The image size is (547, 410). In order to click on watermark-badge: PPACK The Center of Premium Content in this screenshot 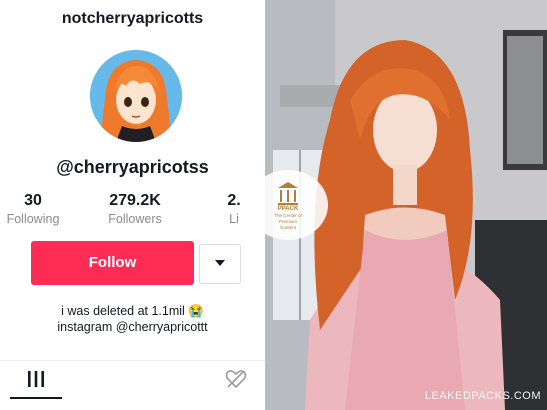, I will do `click(288, 205)`.